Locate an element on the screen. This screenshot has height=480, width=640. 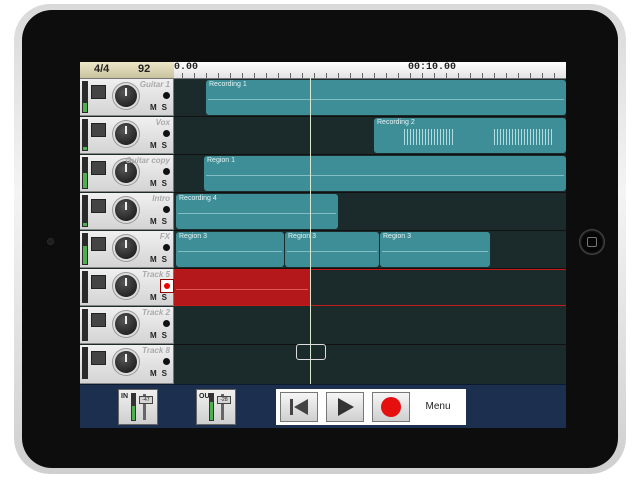
output-slider-handle: -28 is located at coordinates (224, 400).